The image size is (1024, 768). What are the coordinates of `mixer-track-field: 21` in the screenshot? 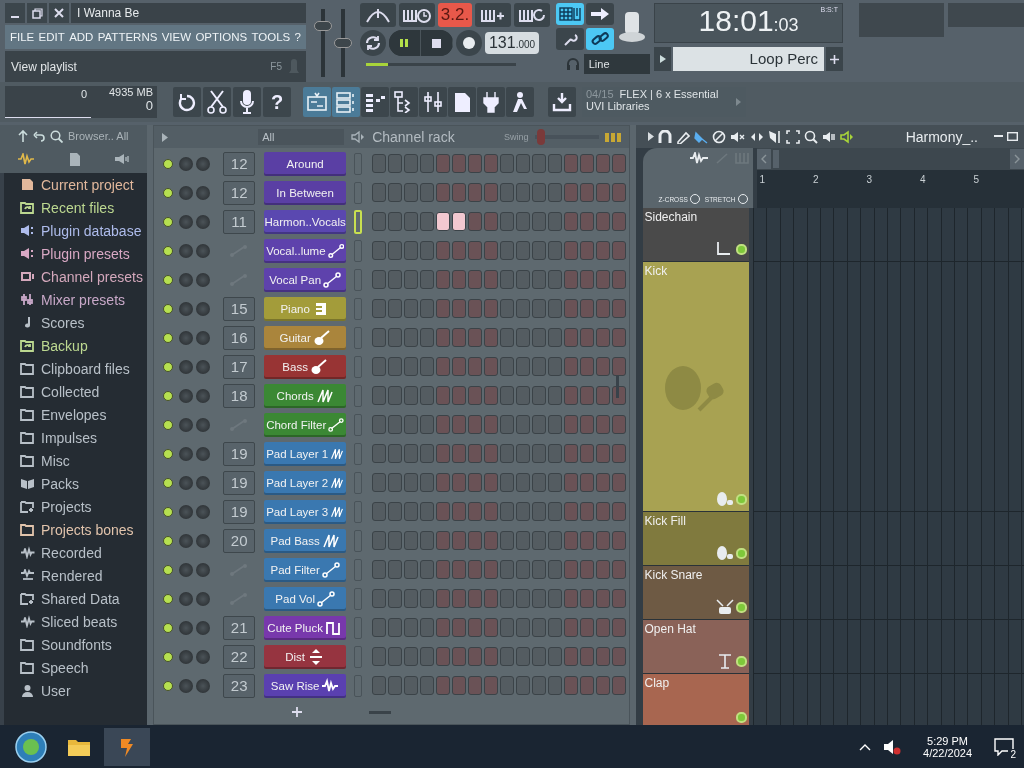 It's located at (239, 627).